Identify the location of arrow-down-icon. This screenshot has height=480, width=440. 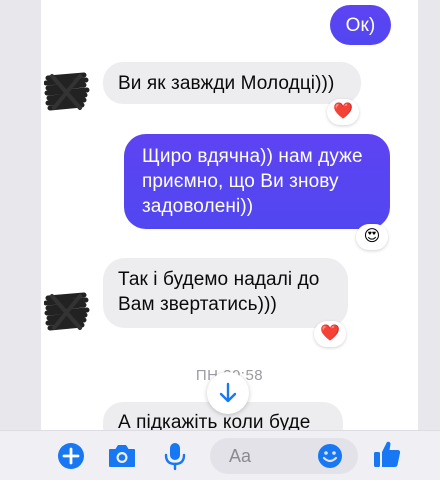
(228, 392).